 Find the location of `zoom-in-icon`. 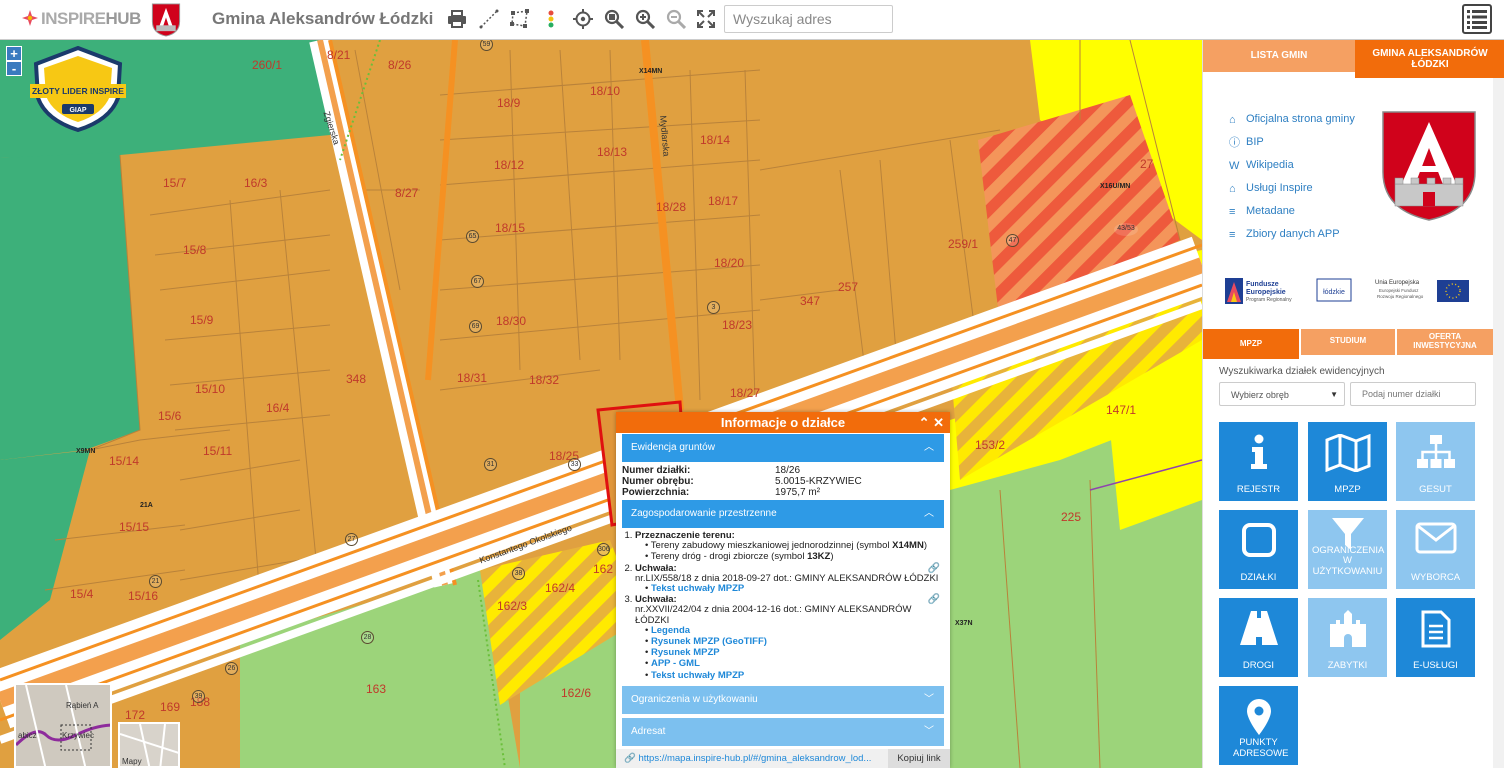

zoom-in-icon is located at coordinates (645, 19).